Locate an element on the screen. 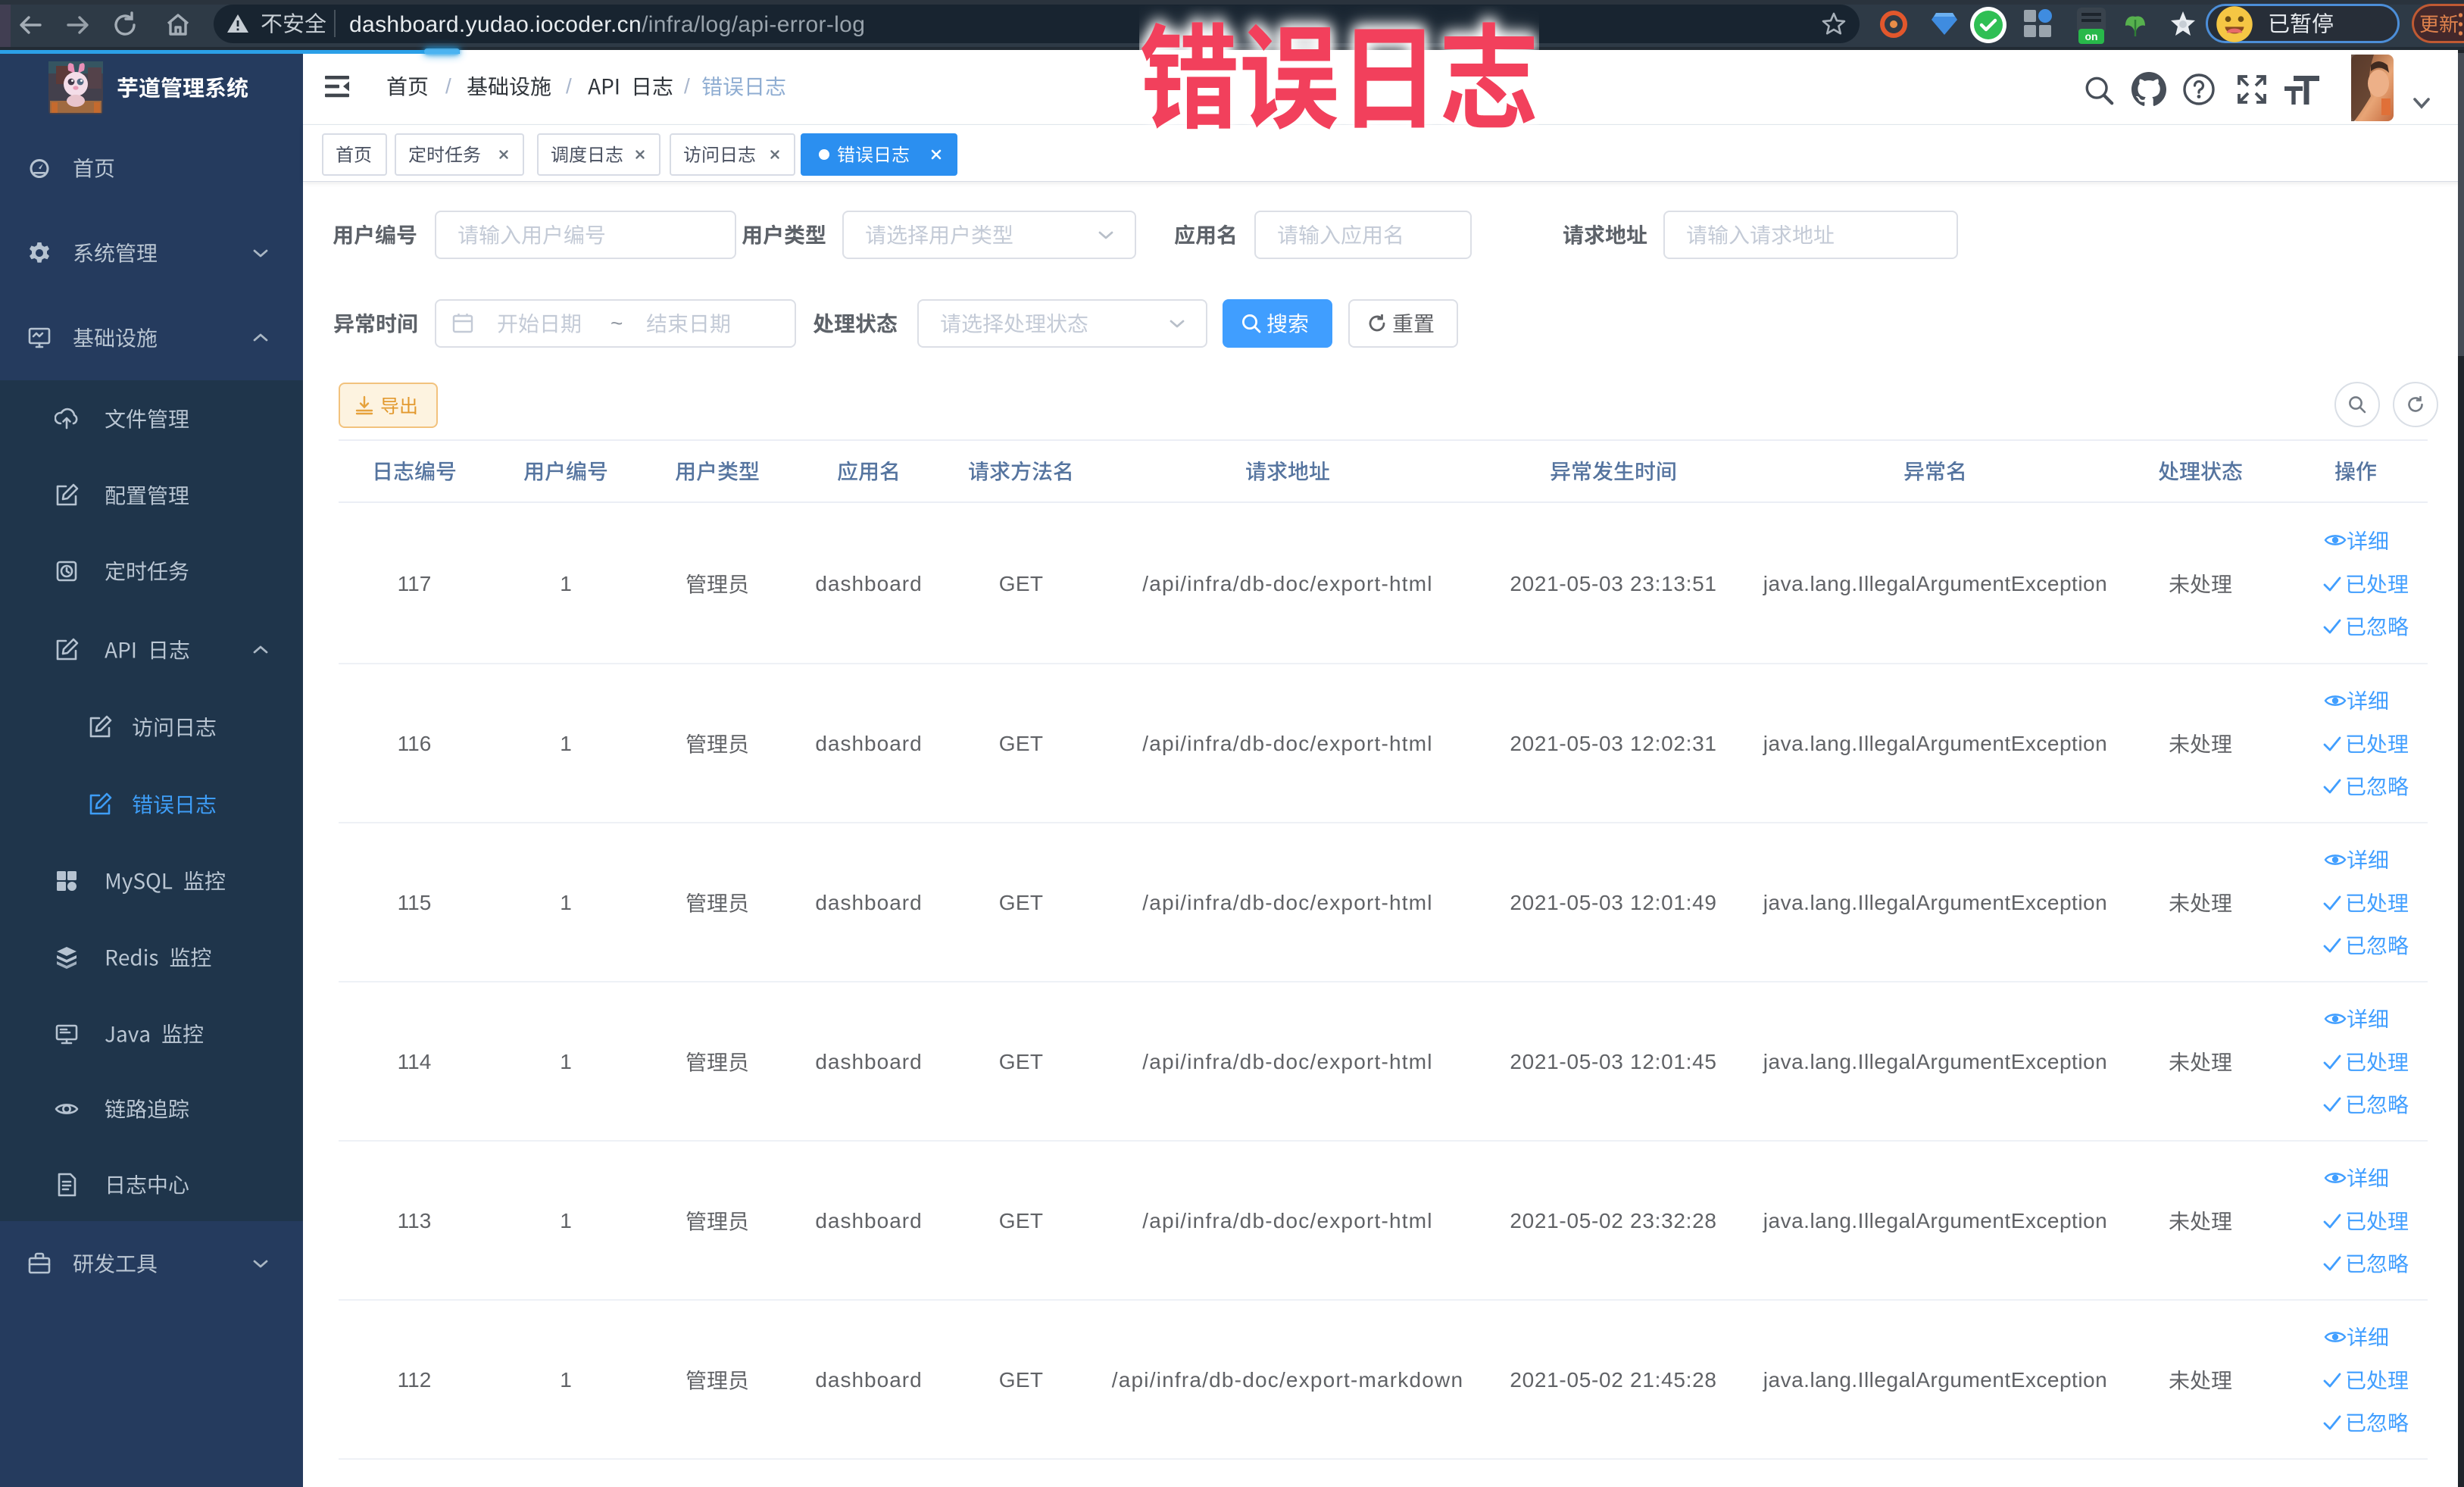 This screenshot has width=2464, height=1487. svg-text: on is located at coordinates (2091, 36).